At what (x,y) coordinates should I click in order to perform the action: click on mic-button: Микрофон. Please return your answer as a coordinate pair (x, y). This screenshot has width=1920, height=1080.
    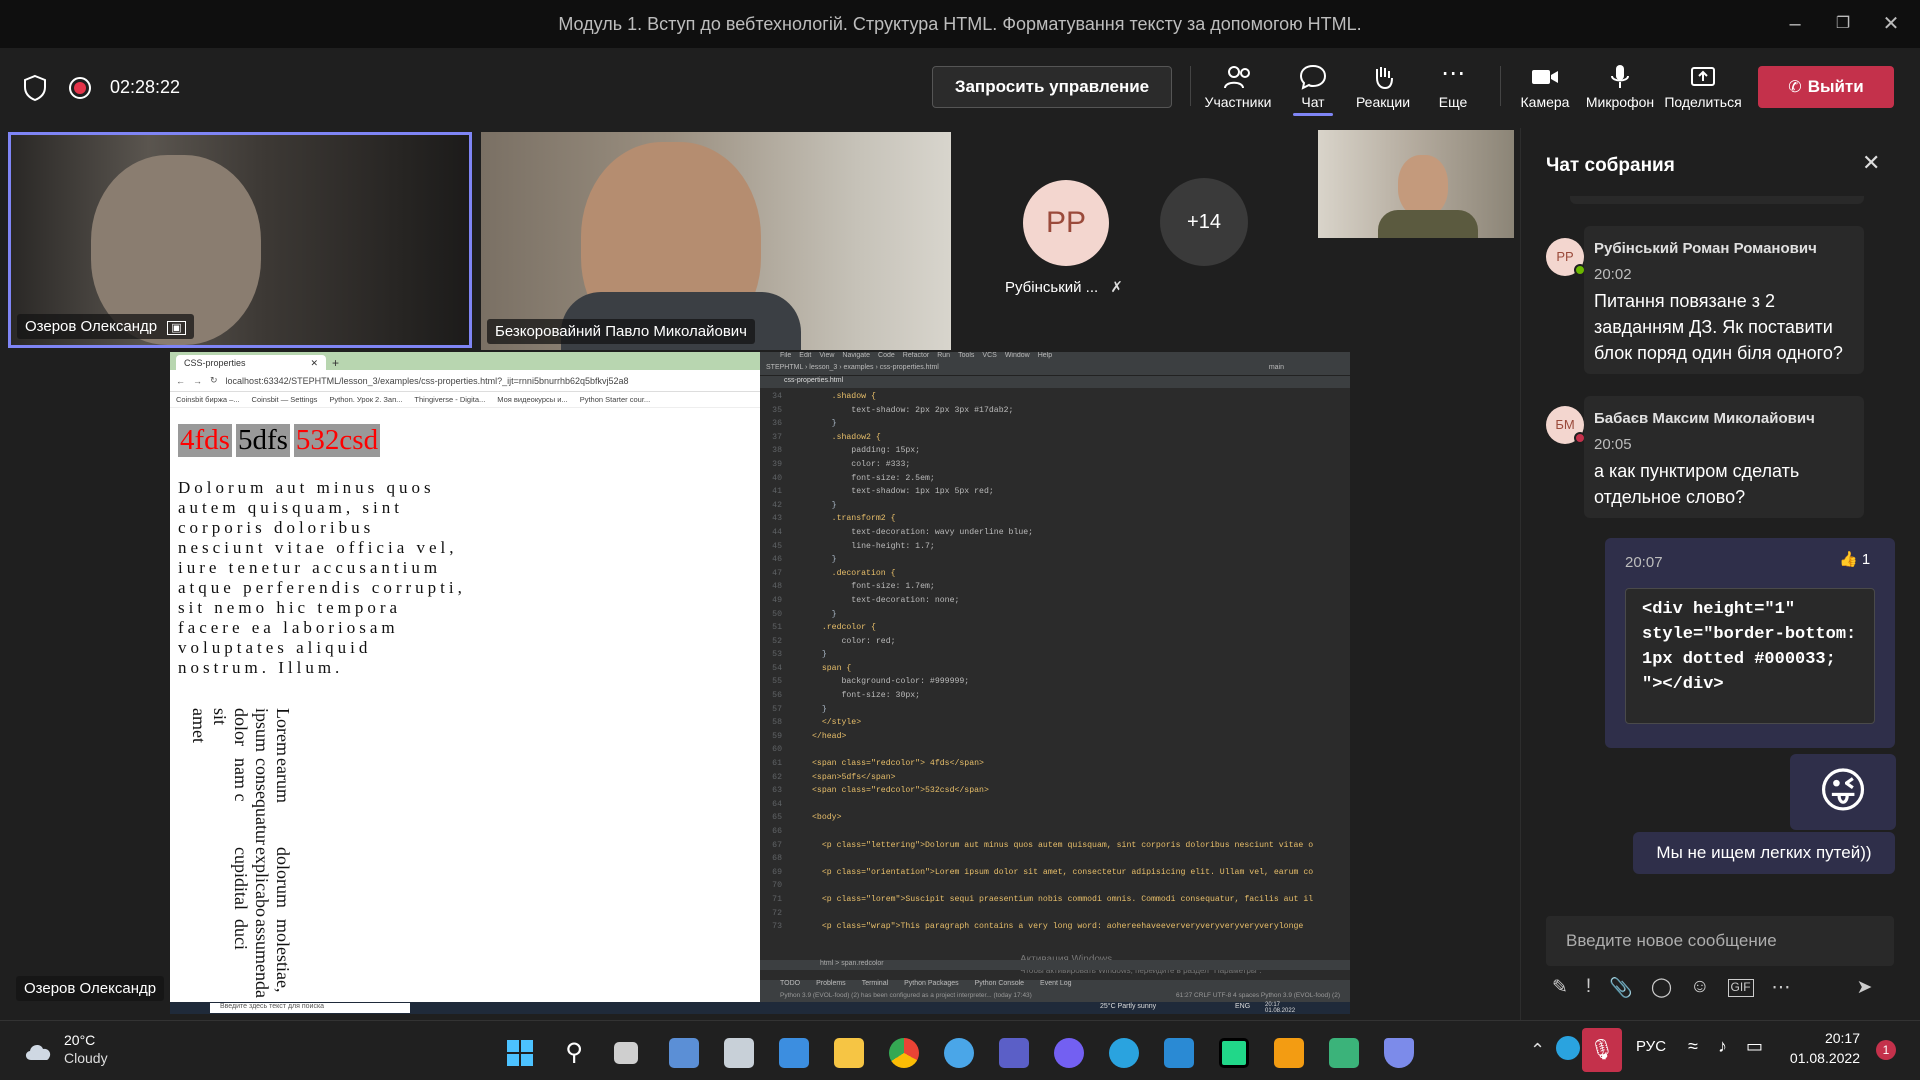
    Looking at the image, I should click on (1620, 89).